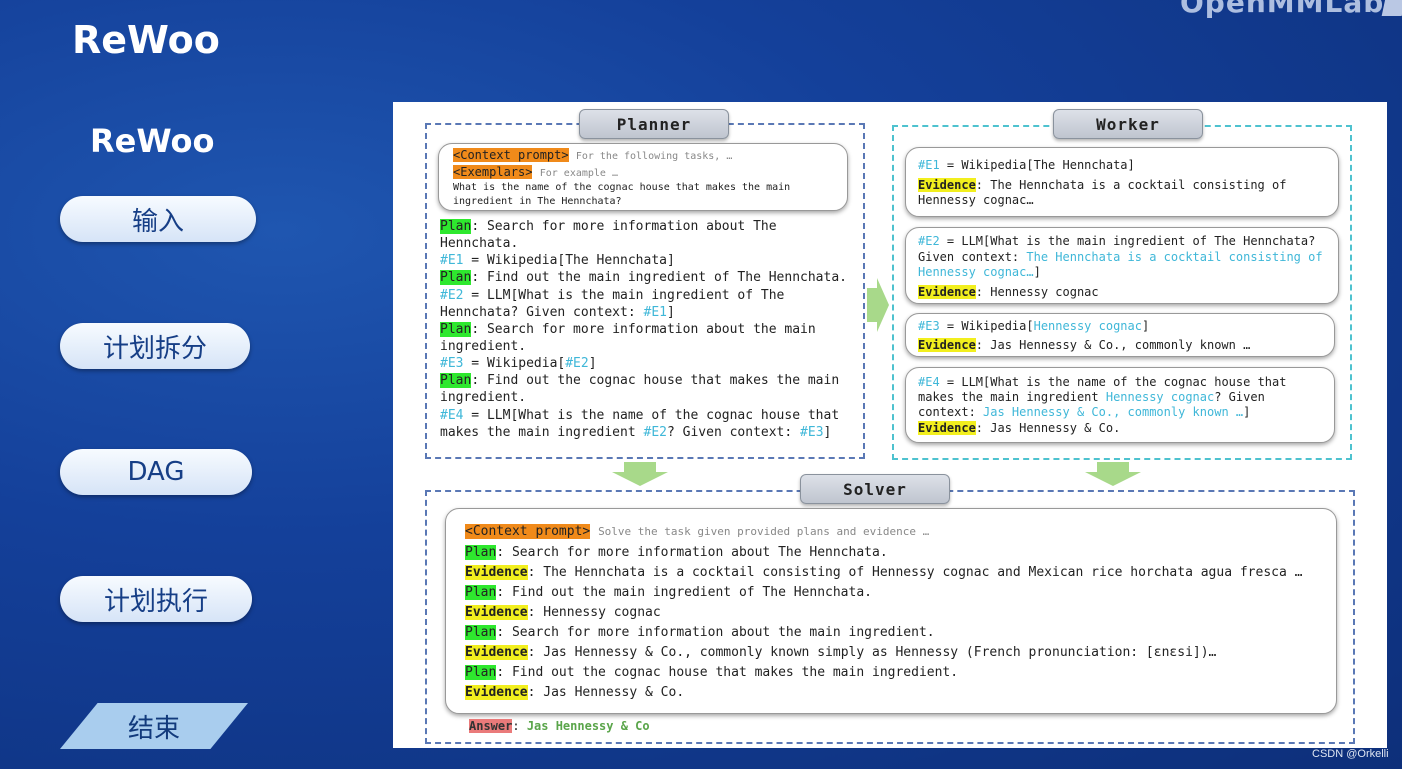  What do you see at coordinates (479, 243) in the screenshot?
I see `planner-line: Hennchata.` at bounding box center [479, 243].